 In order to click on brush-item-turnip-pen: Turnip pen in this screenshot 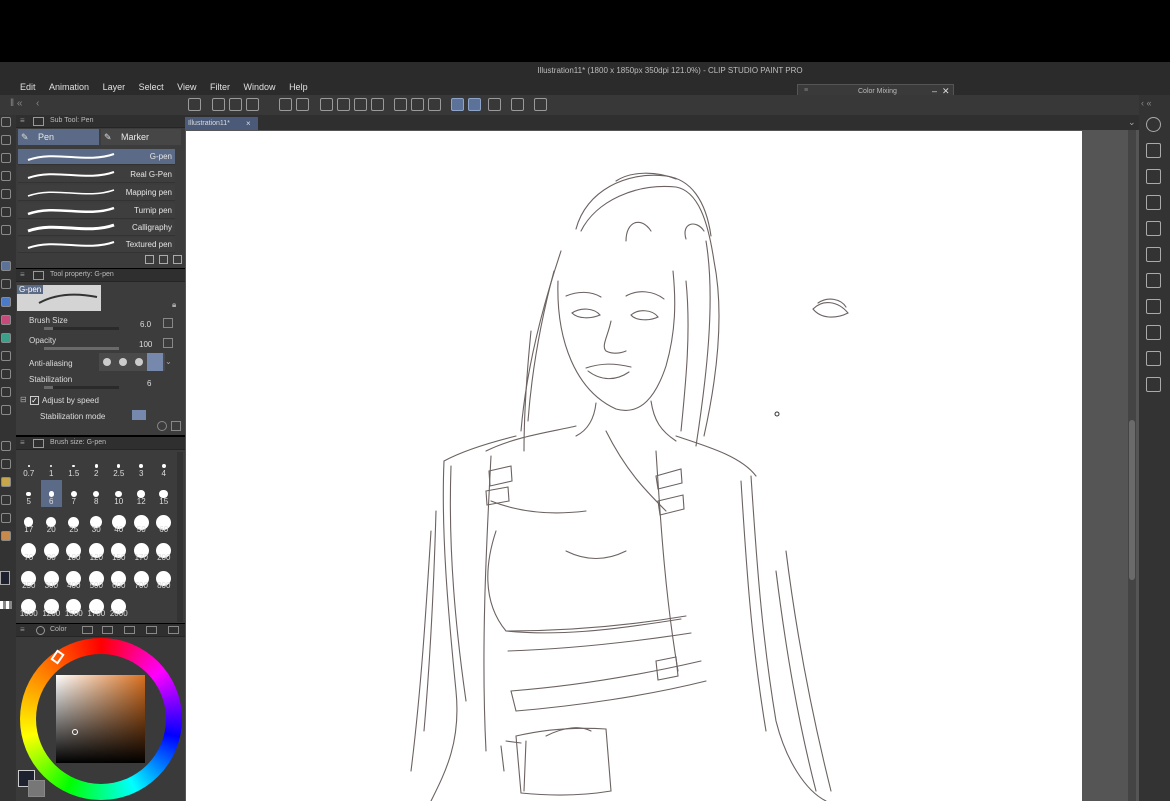, I will do `click(96, 211)`.